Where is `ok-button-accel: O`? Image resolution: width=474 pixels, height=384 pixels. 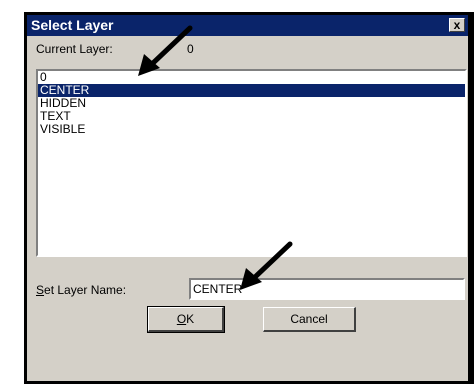
ok-button-accel: O is located at coordinates (181, 319).